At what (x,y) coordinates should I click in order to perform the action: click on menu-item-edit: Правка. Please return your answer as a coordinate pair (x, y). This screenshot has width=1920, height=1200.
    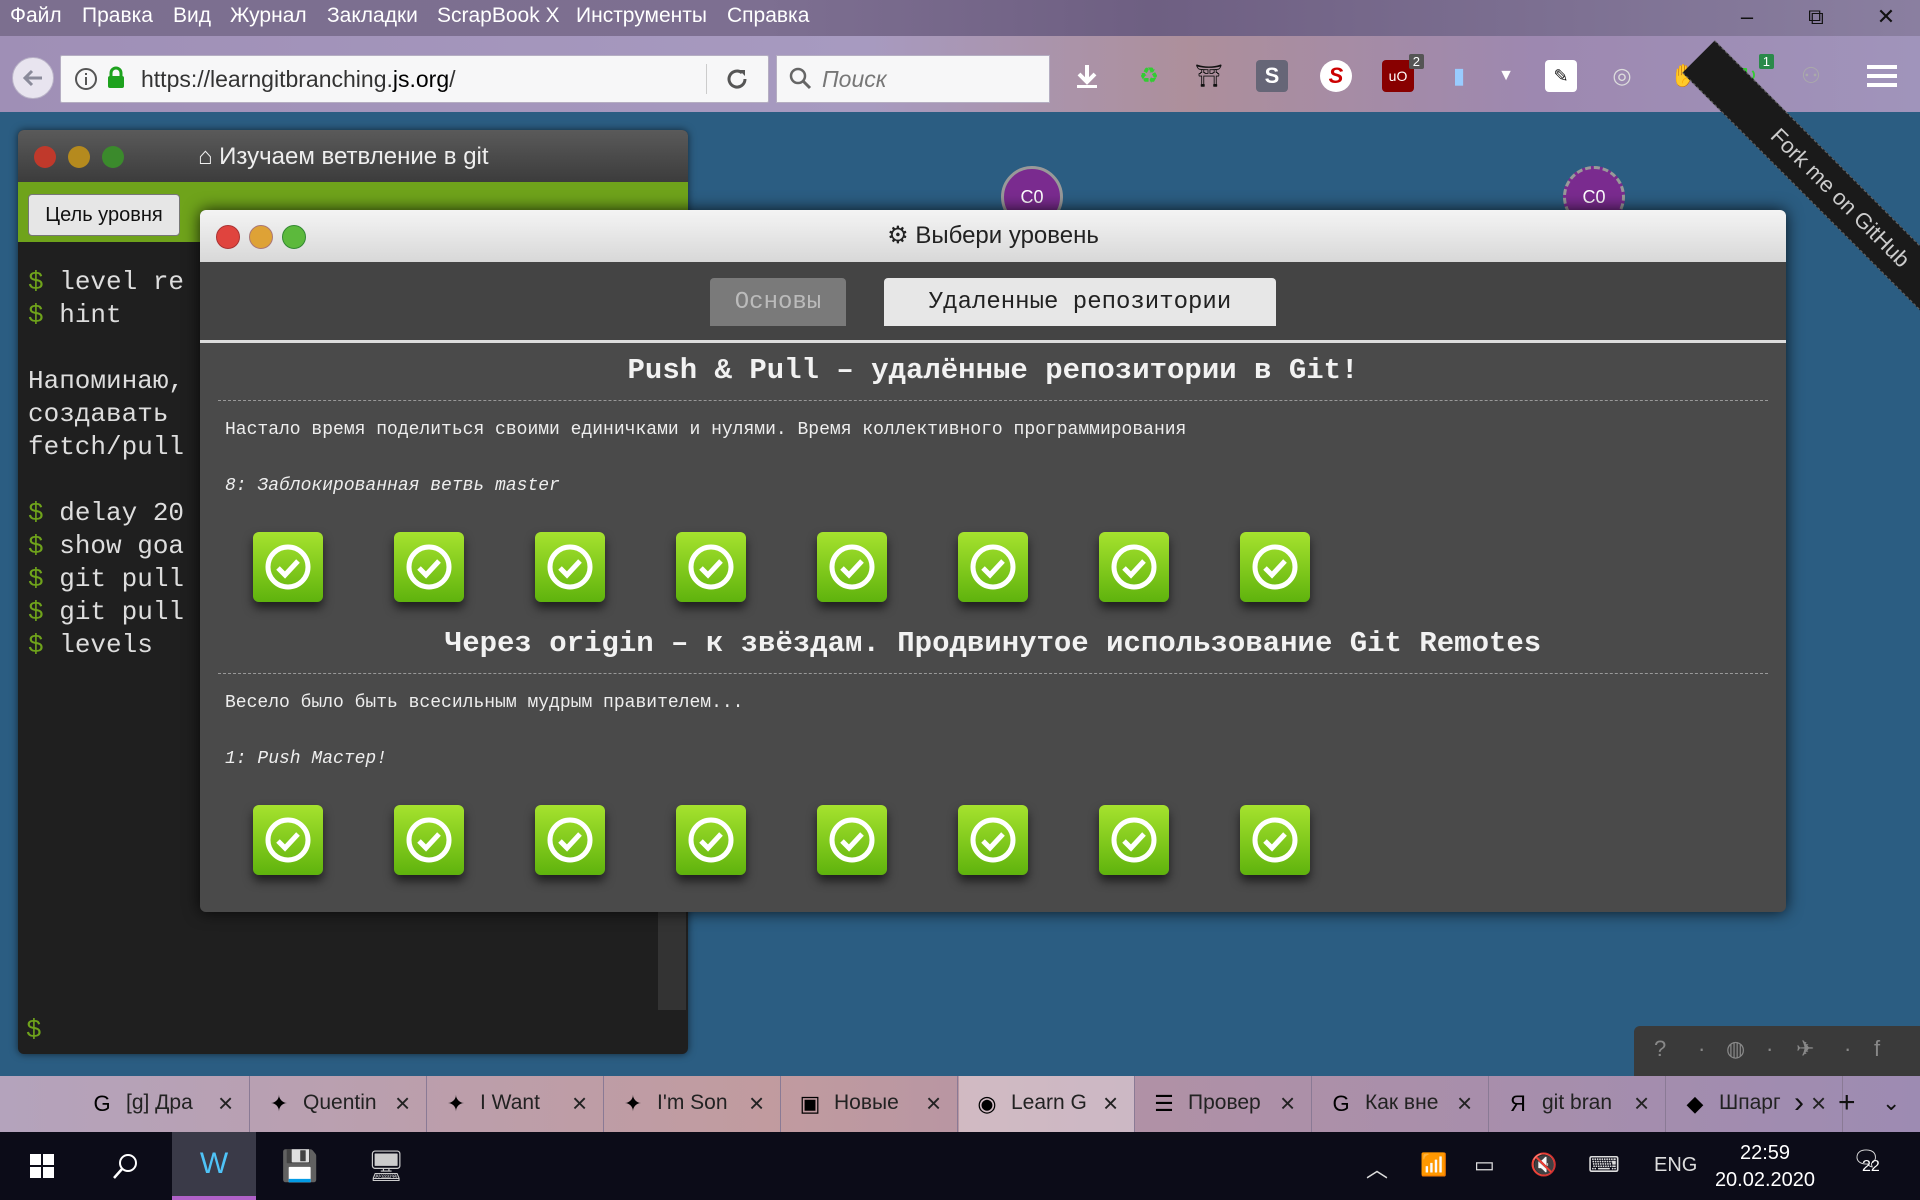
    Looking at the image, I should click on (117, 16).